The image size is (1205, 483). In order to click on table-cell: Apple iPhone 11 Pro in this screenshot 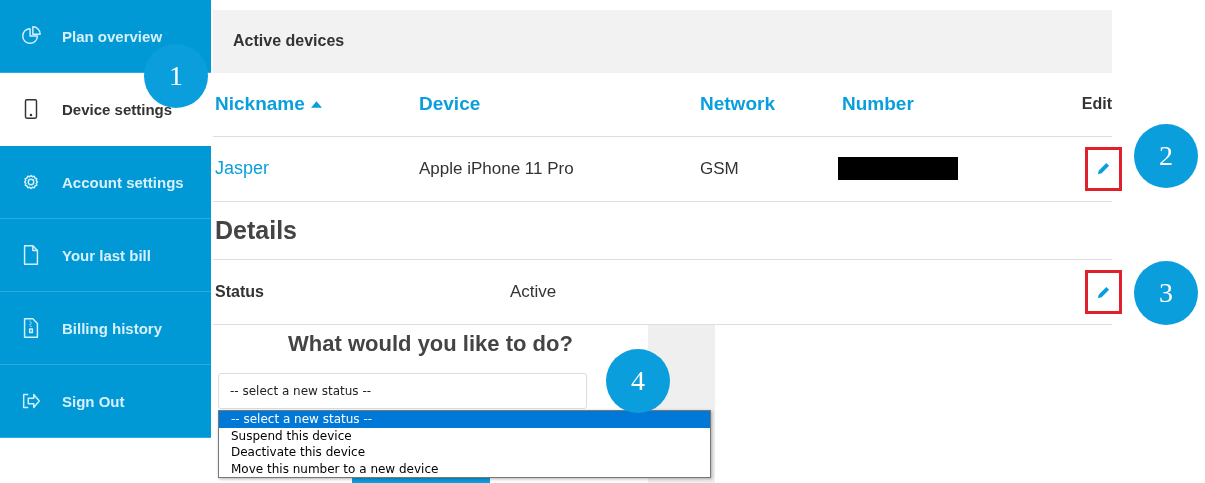, I will do `click(496, 169)`.